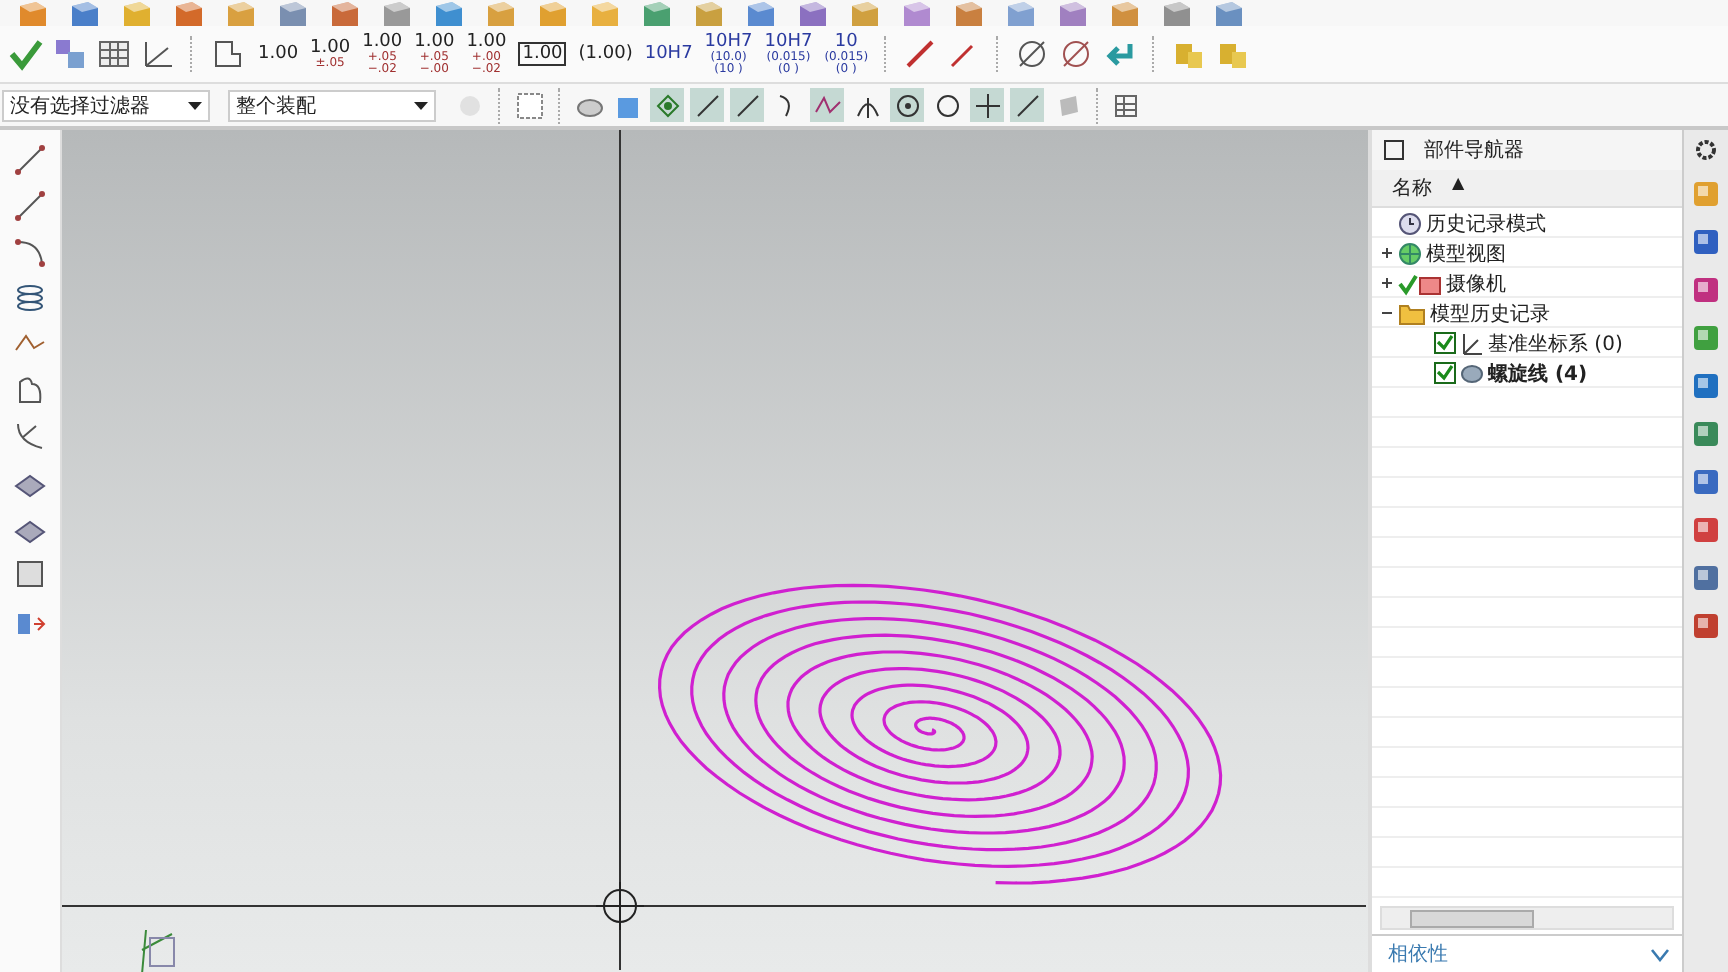 This screenshot has height=972, width=1728. What do you see at coordinates (30, 252) in the screenshot?
I see `arc-icon` at bounding box center [30, 252].